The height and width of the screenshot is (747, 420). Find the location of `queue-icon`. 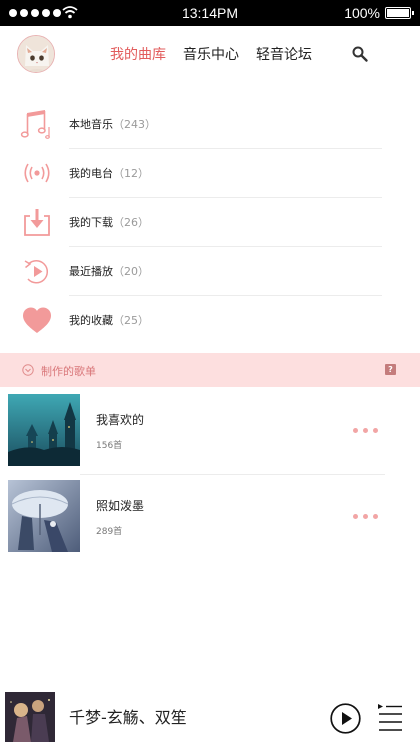

queue-icon is located at coordinates (390, 718).